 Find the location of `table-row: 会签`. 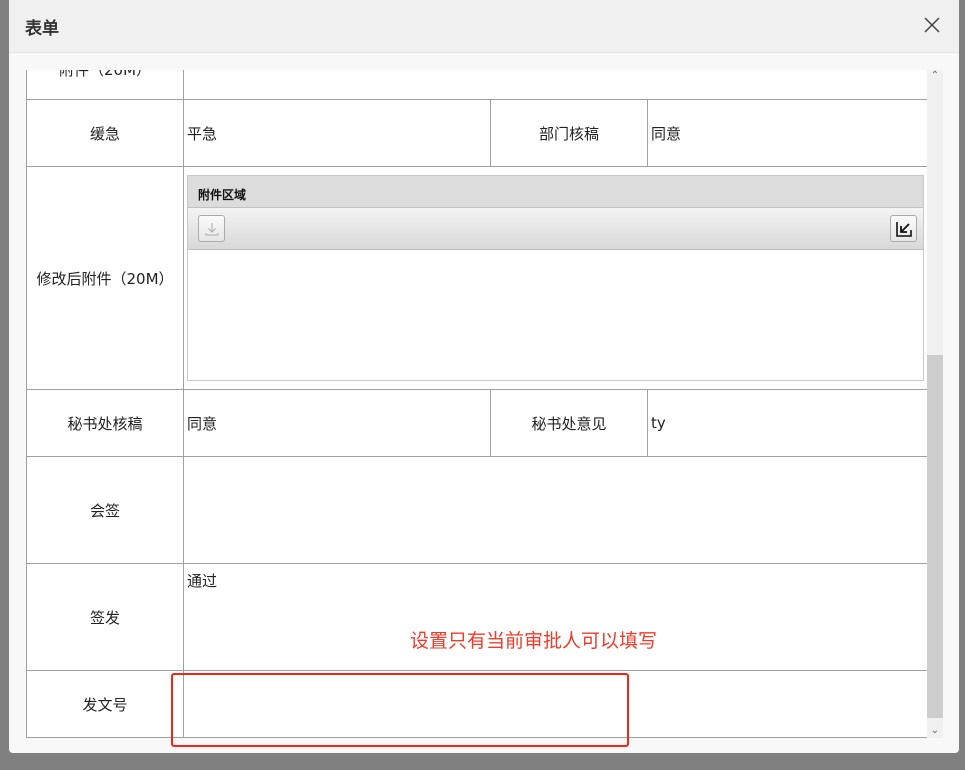

table-row: 会签 is located at coordinates (477, 510).